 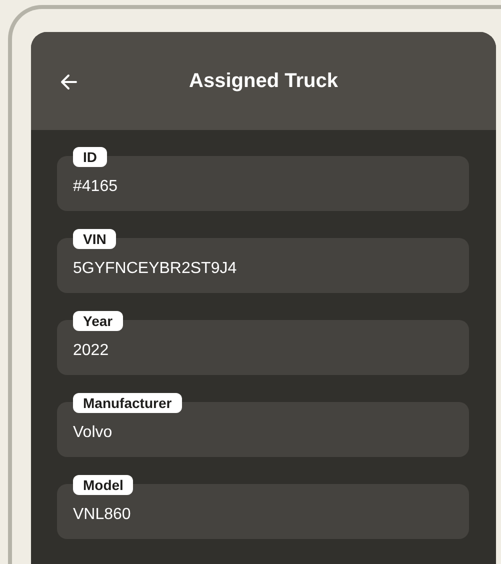 I want to click on screen-title: Assigned Truck, so click(x=263, y=81).